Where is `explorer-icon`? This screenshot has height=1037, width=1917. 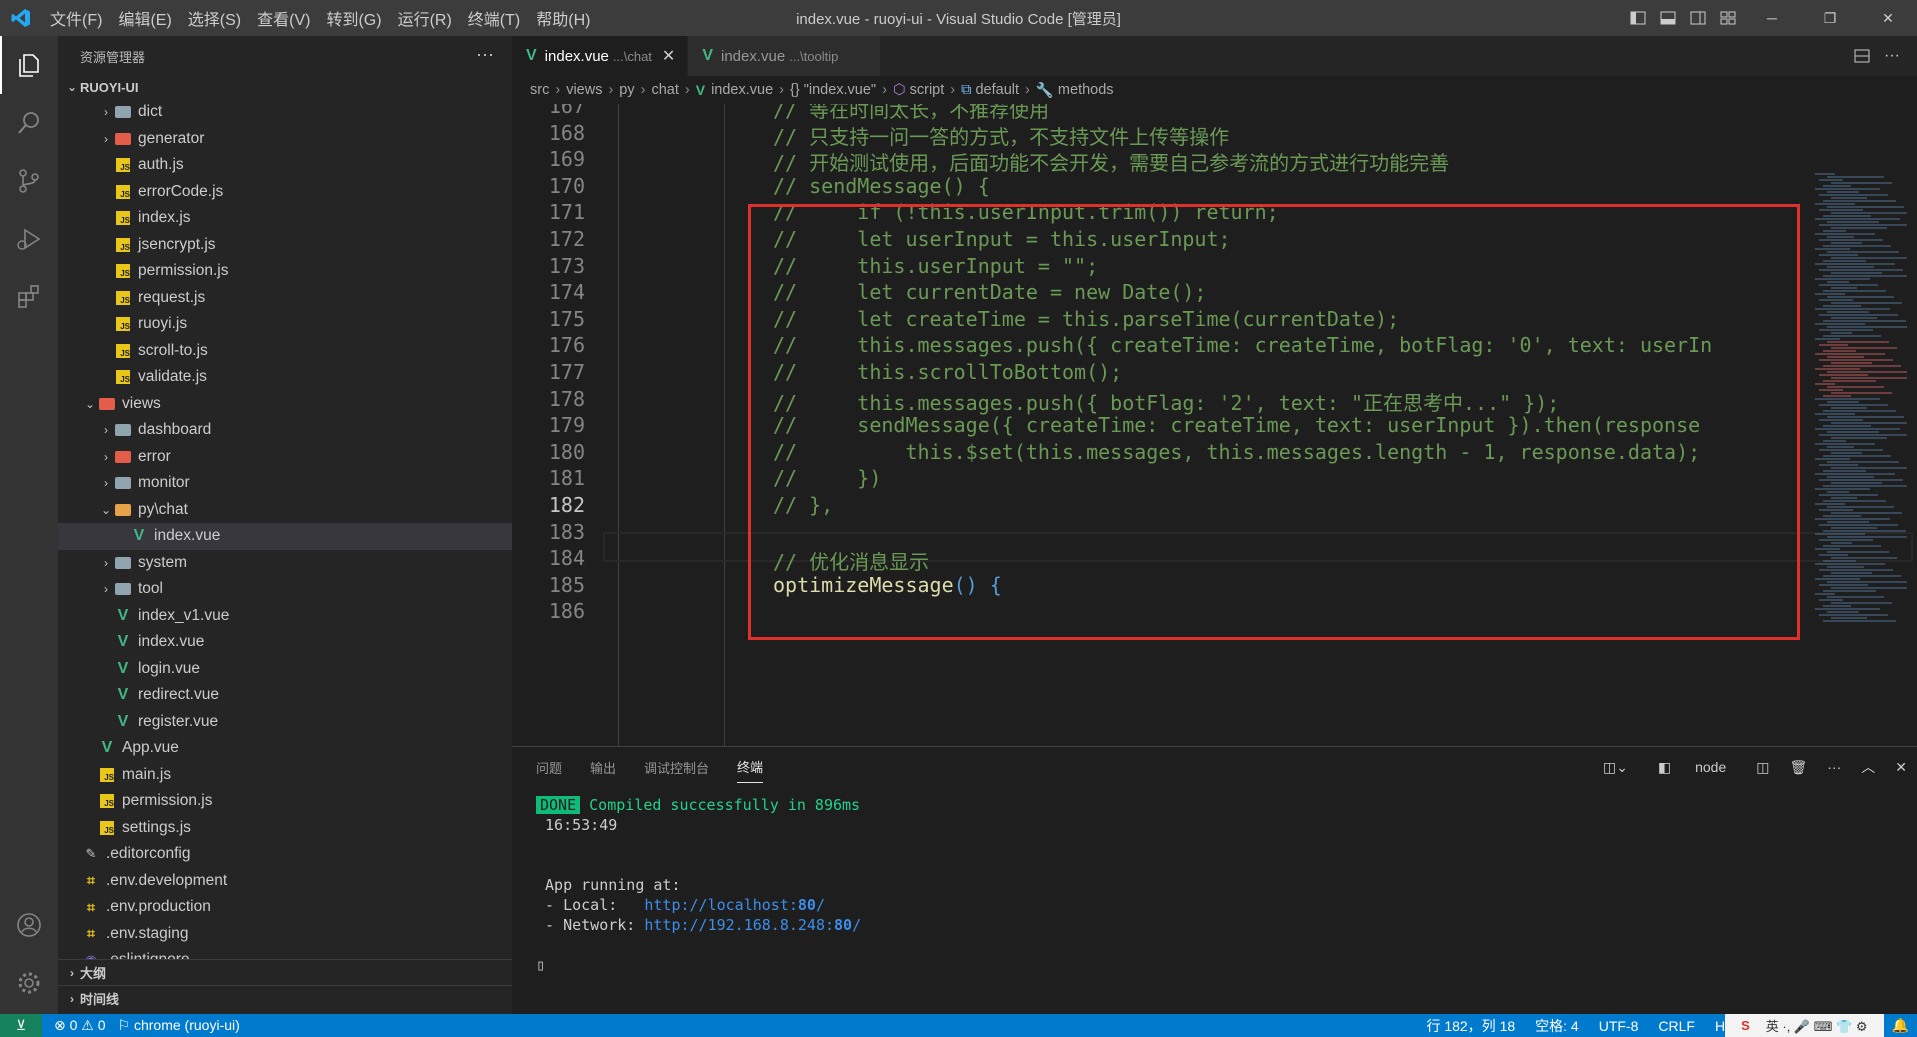 explorer-icon is located at coordinates (29, 65).